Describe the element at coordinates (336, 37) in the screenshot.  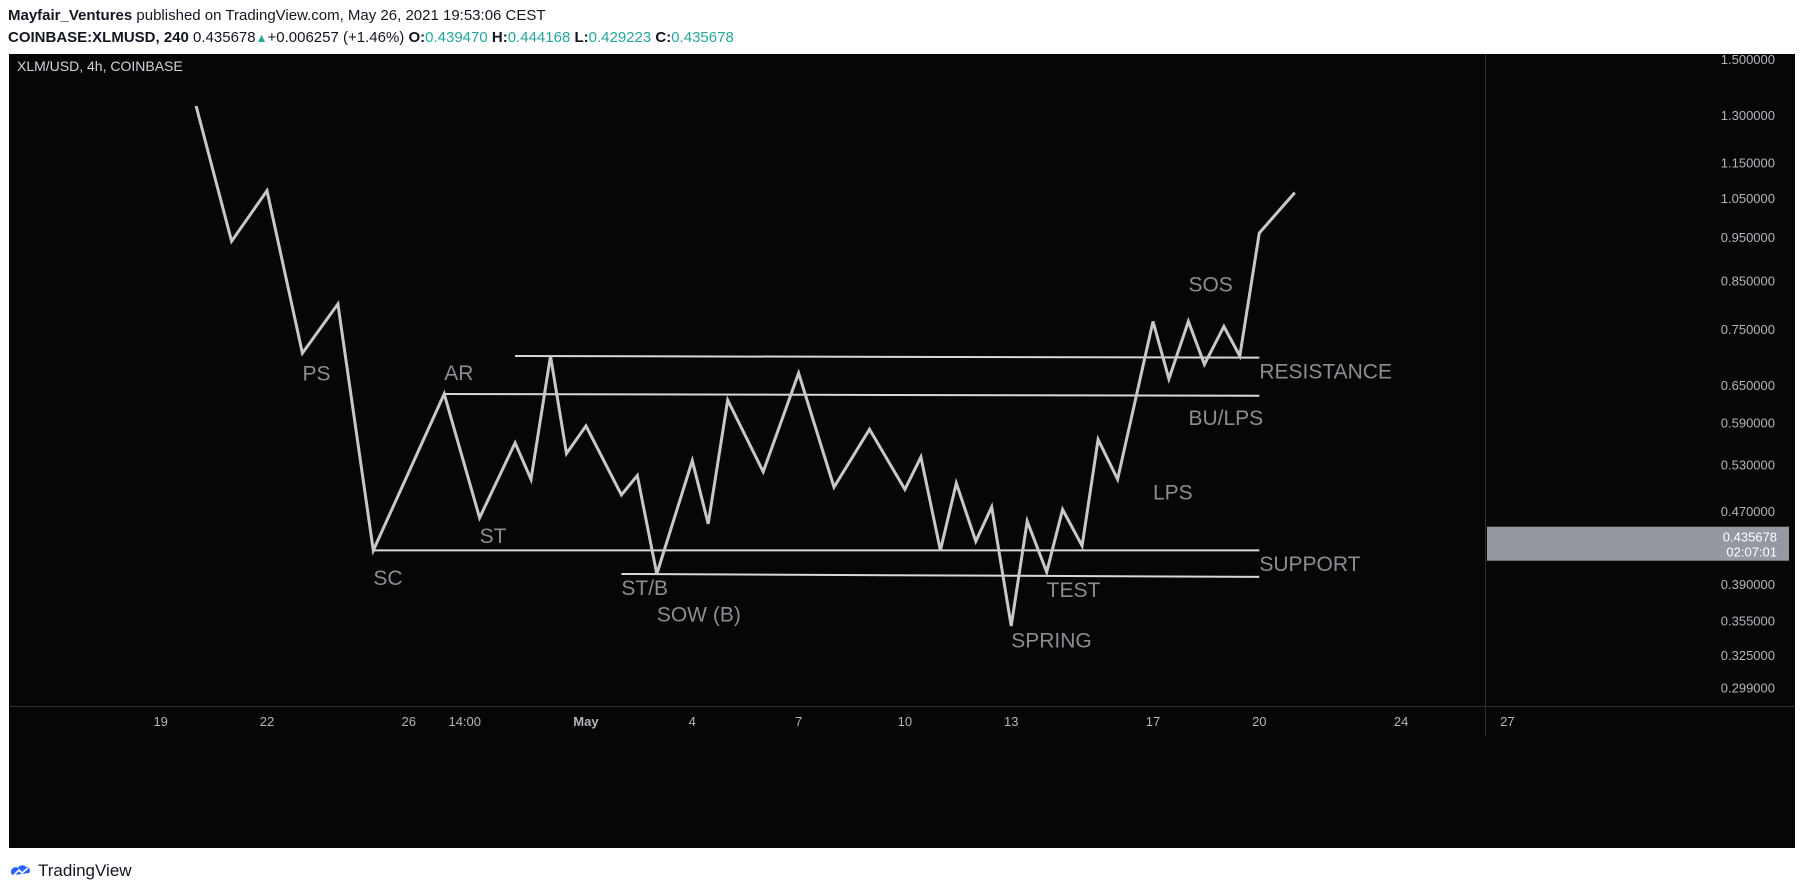
I see `price-change: +0.006257 (+1.46%)` at that location.